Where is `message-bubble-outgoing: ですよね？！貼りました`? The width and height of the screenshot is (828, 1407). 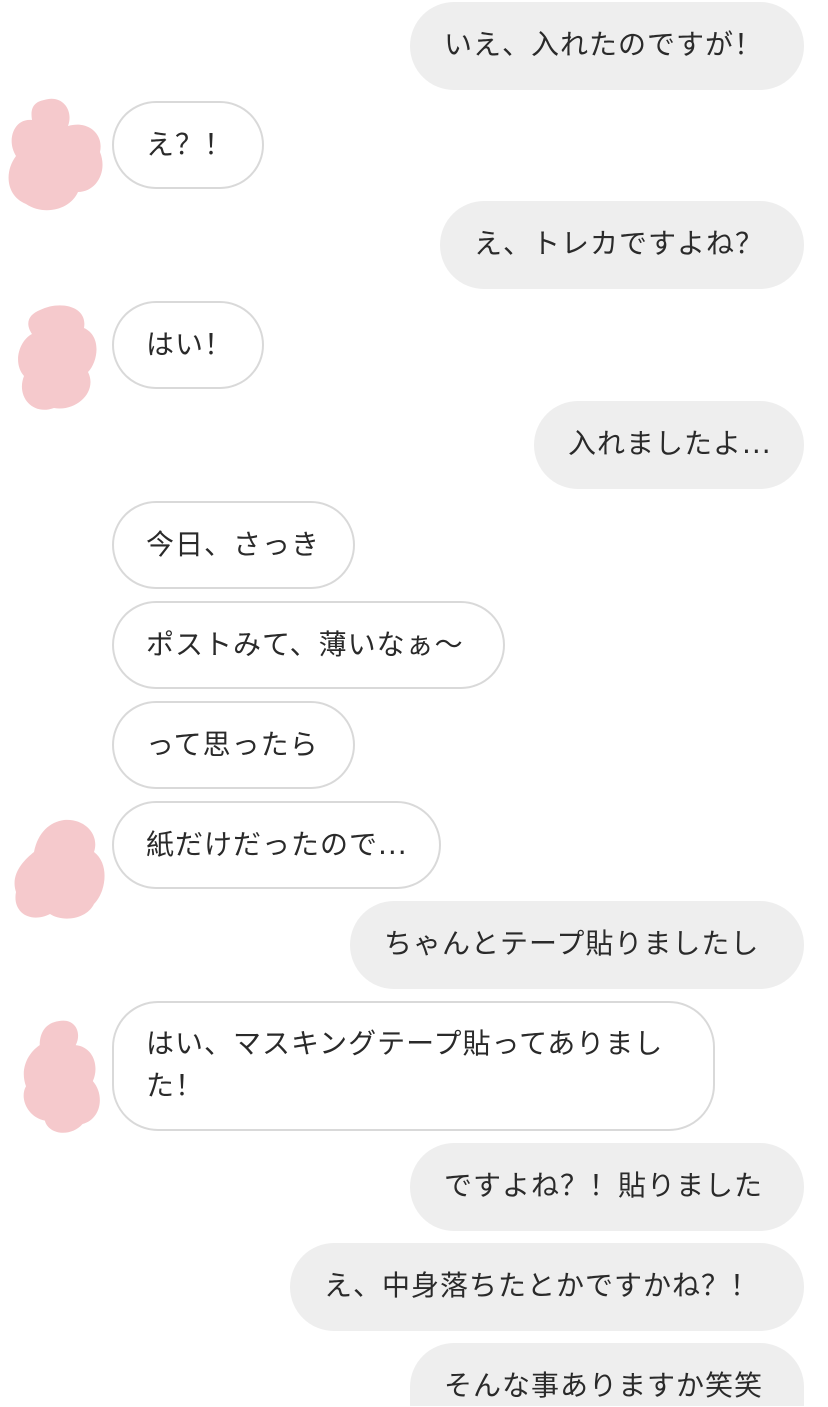
message-bubble-outgoing: ですよね？！貼りました is located at coordinates (607, 1187).